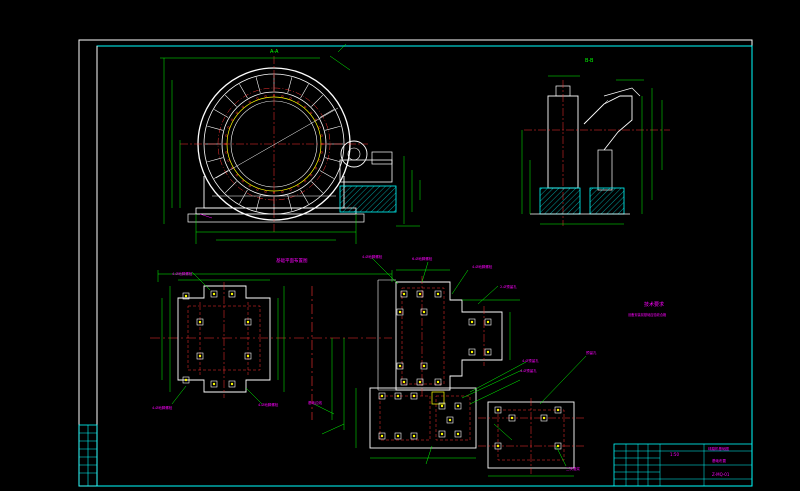 Image resolution: width=800 pixels, height=491 pixels. Describe the element at coordinates (292, 260) in the screenshot. I see `plan-view-title: 基础平面布置图` at that location.